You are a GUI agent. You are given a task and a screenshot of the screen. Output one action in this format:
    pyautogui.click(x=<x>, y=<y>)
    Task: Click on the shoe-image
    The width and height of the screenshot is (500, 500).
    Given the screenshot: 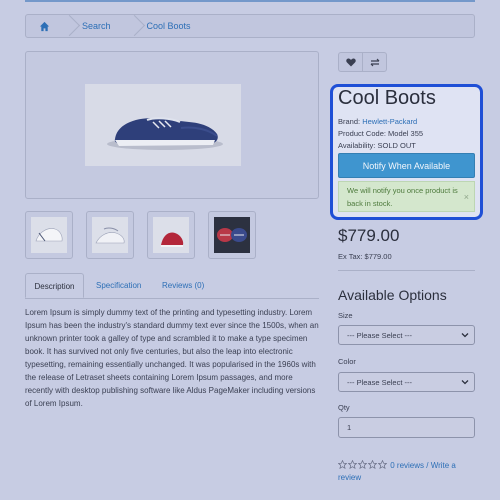 What is the action you would take?
    pyautogui.click(x=163, y=125)
    